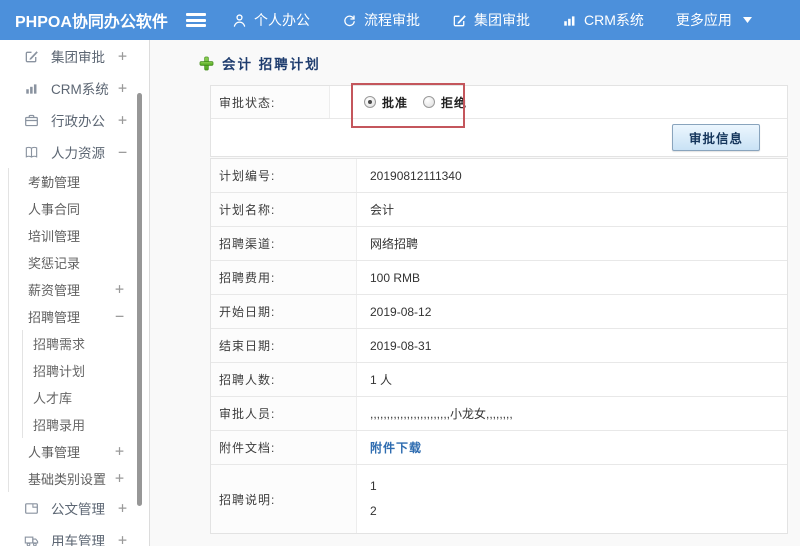  Describe the element at coordinates (54, 182) in the screenshot. I see `sidebar-item-label: 考勤管理` at that location.